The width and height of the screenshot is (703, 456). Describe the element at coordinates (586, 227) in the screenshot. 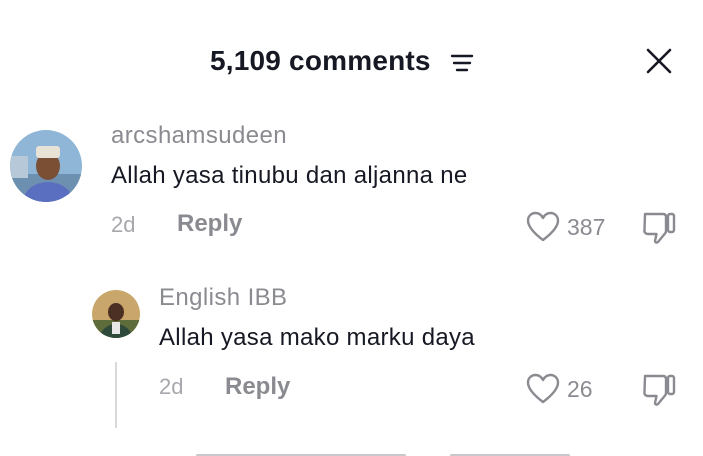

I see `like-count: 387` at that location.